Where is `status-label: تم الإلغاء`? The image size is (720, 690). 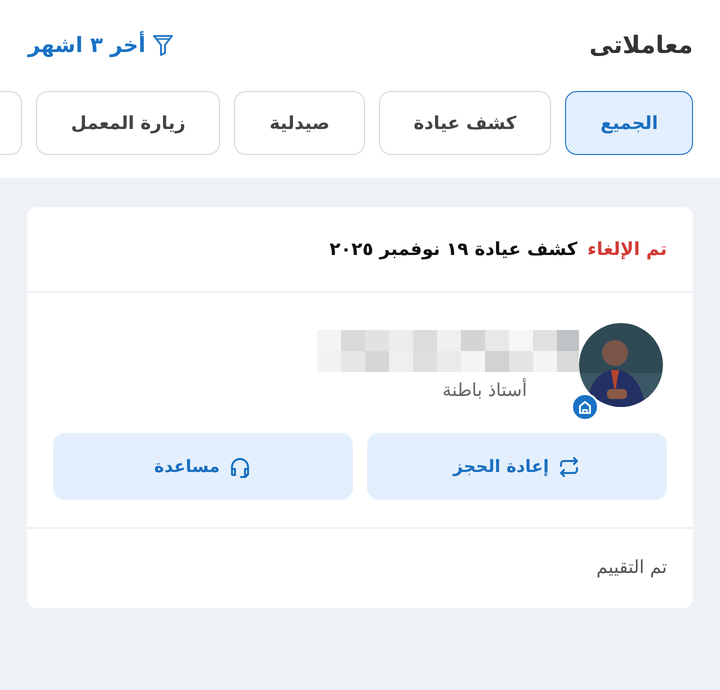
status-label: تم الإلغاء is located at coordinates (627, 249).